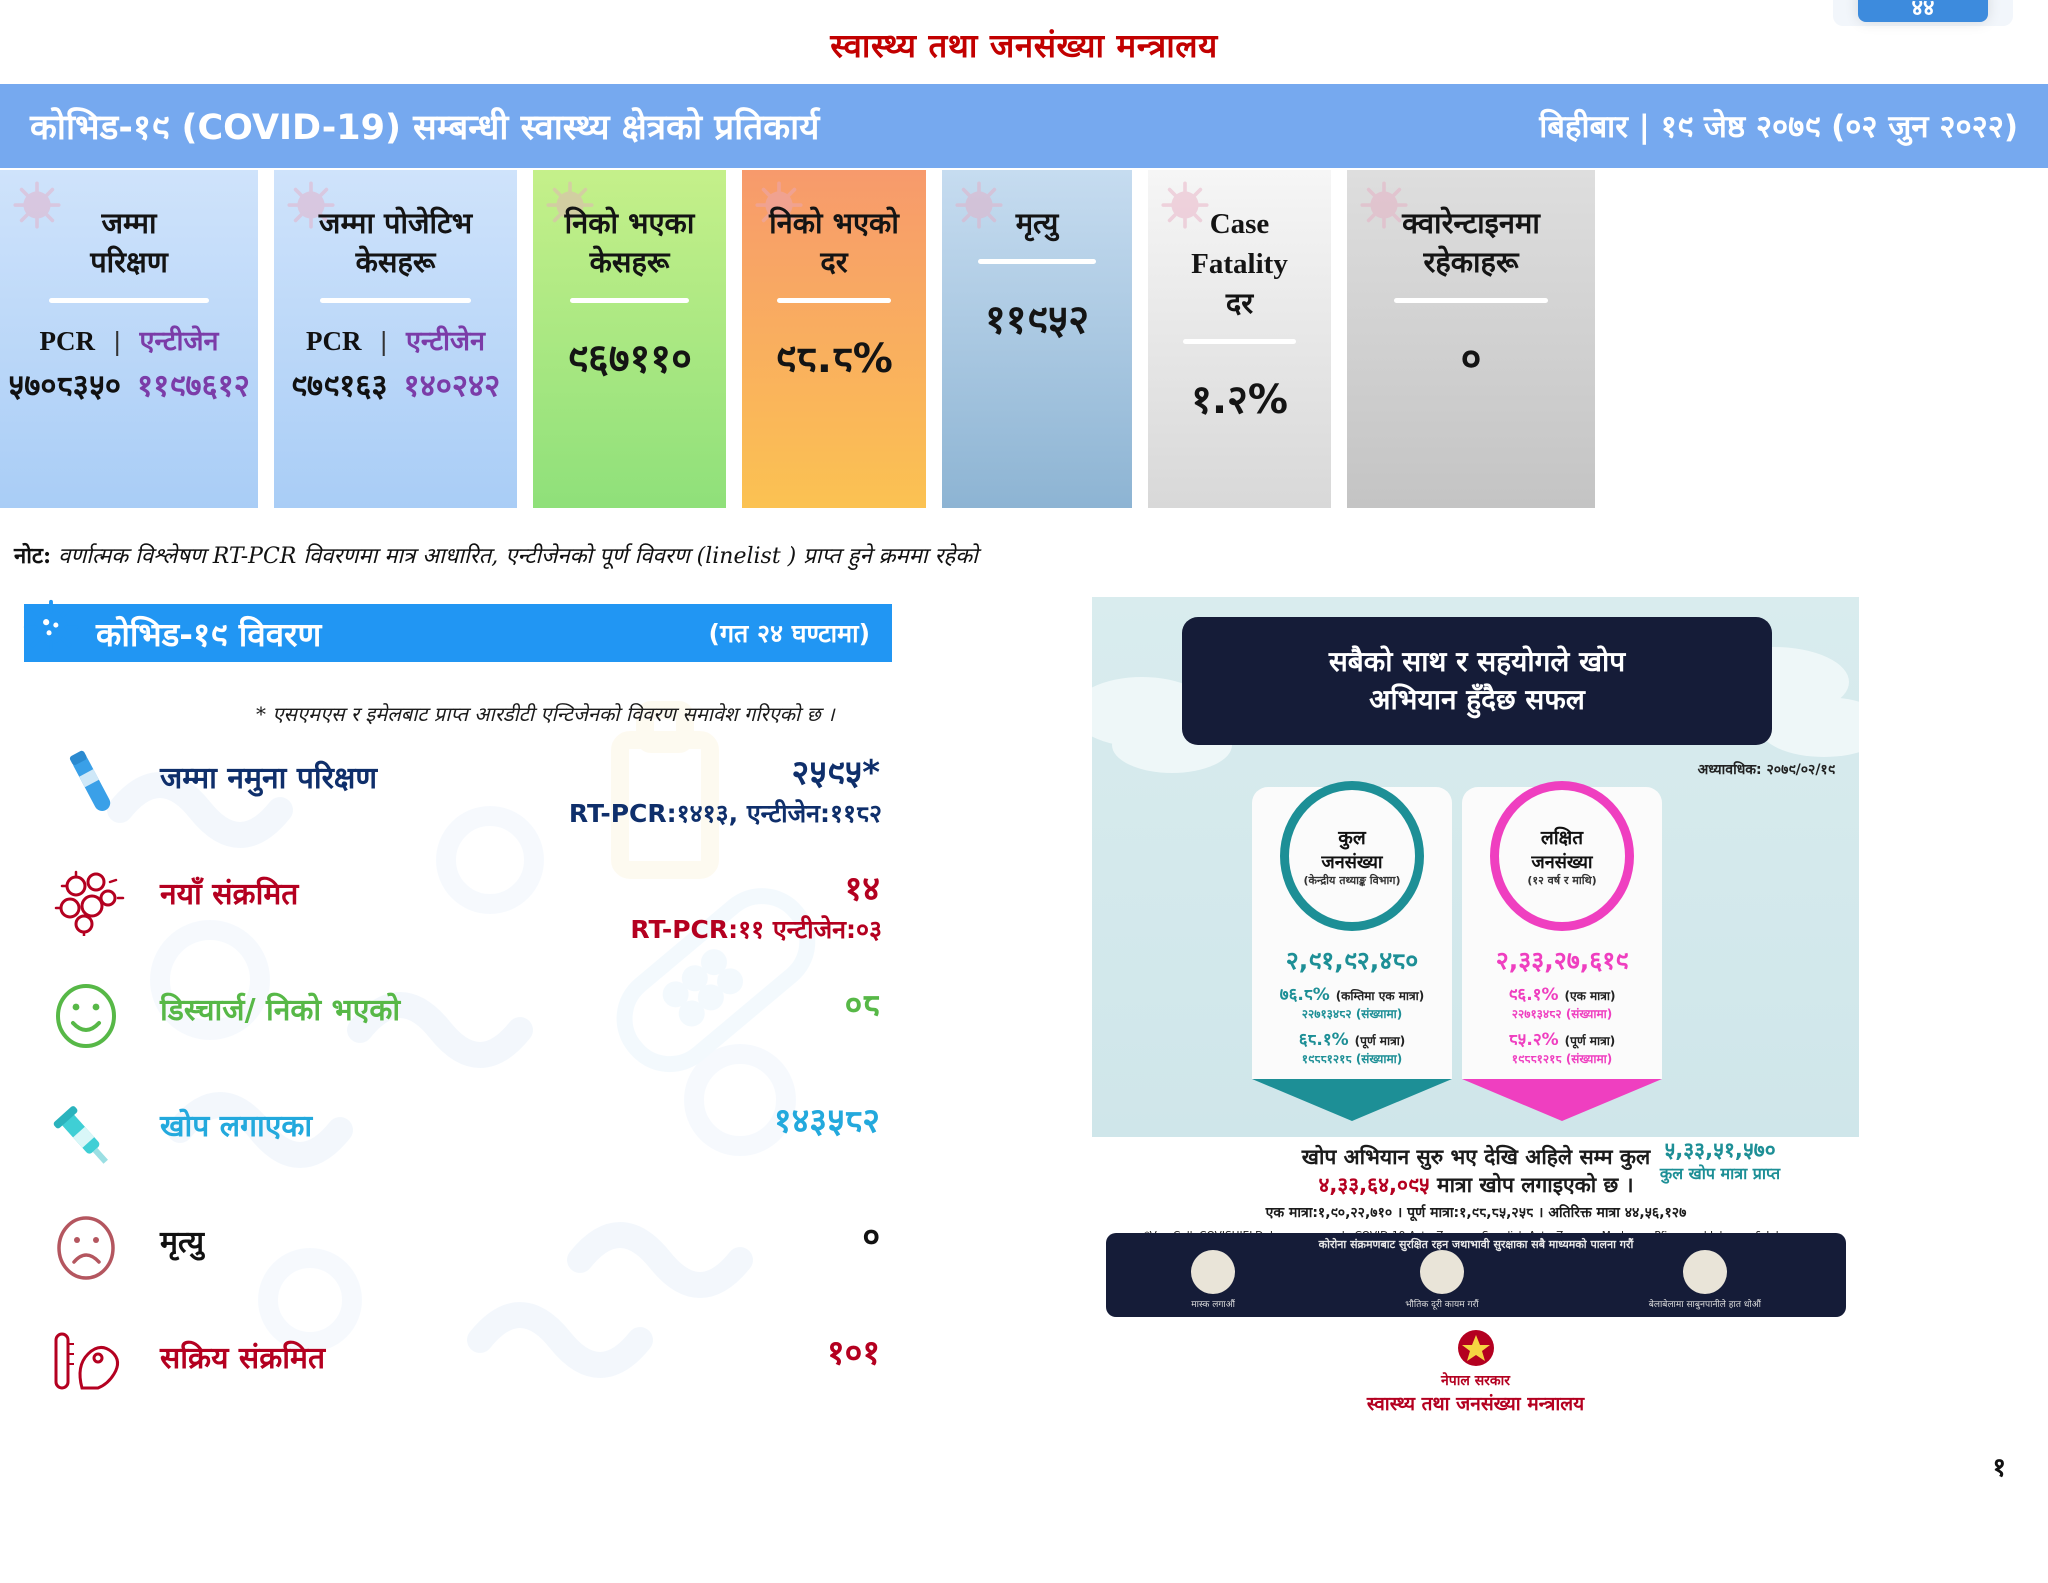 The width and height of the screenshot is (2048, 1583). I want to click on stat-card-value: १.२%, so click(1239, 400).